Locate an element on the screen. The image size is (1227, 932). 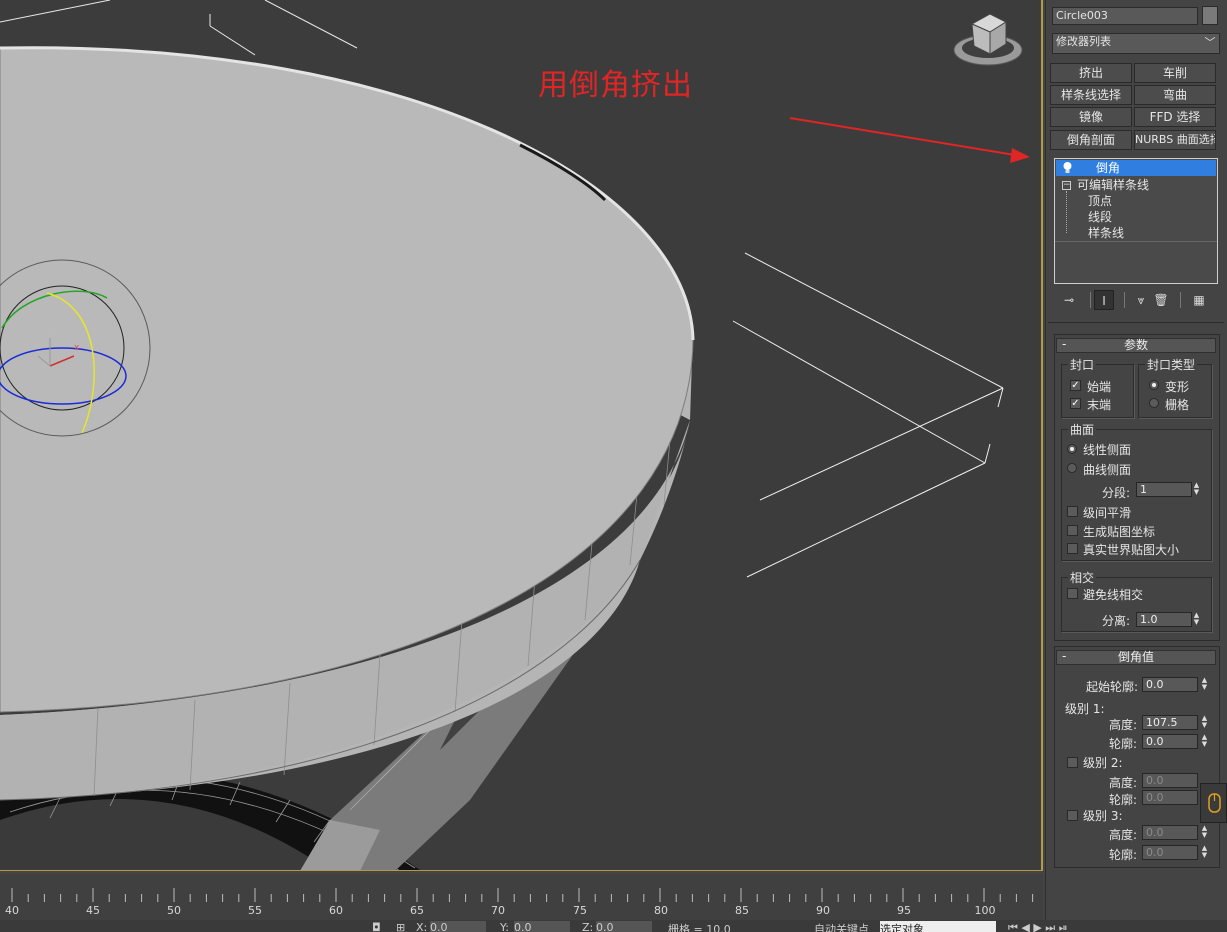
stack-item-editable-spline: 可编辑样条线 is located at coordinates (1113, 185).